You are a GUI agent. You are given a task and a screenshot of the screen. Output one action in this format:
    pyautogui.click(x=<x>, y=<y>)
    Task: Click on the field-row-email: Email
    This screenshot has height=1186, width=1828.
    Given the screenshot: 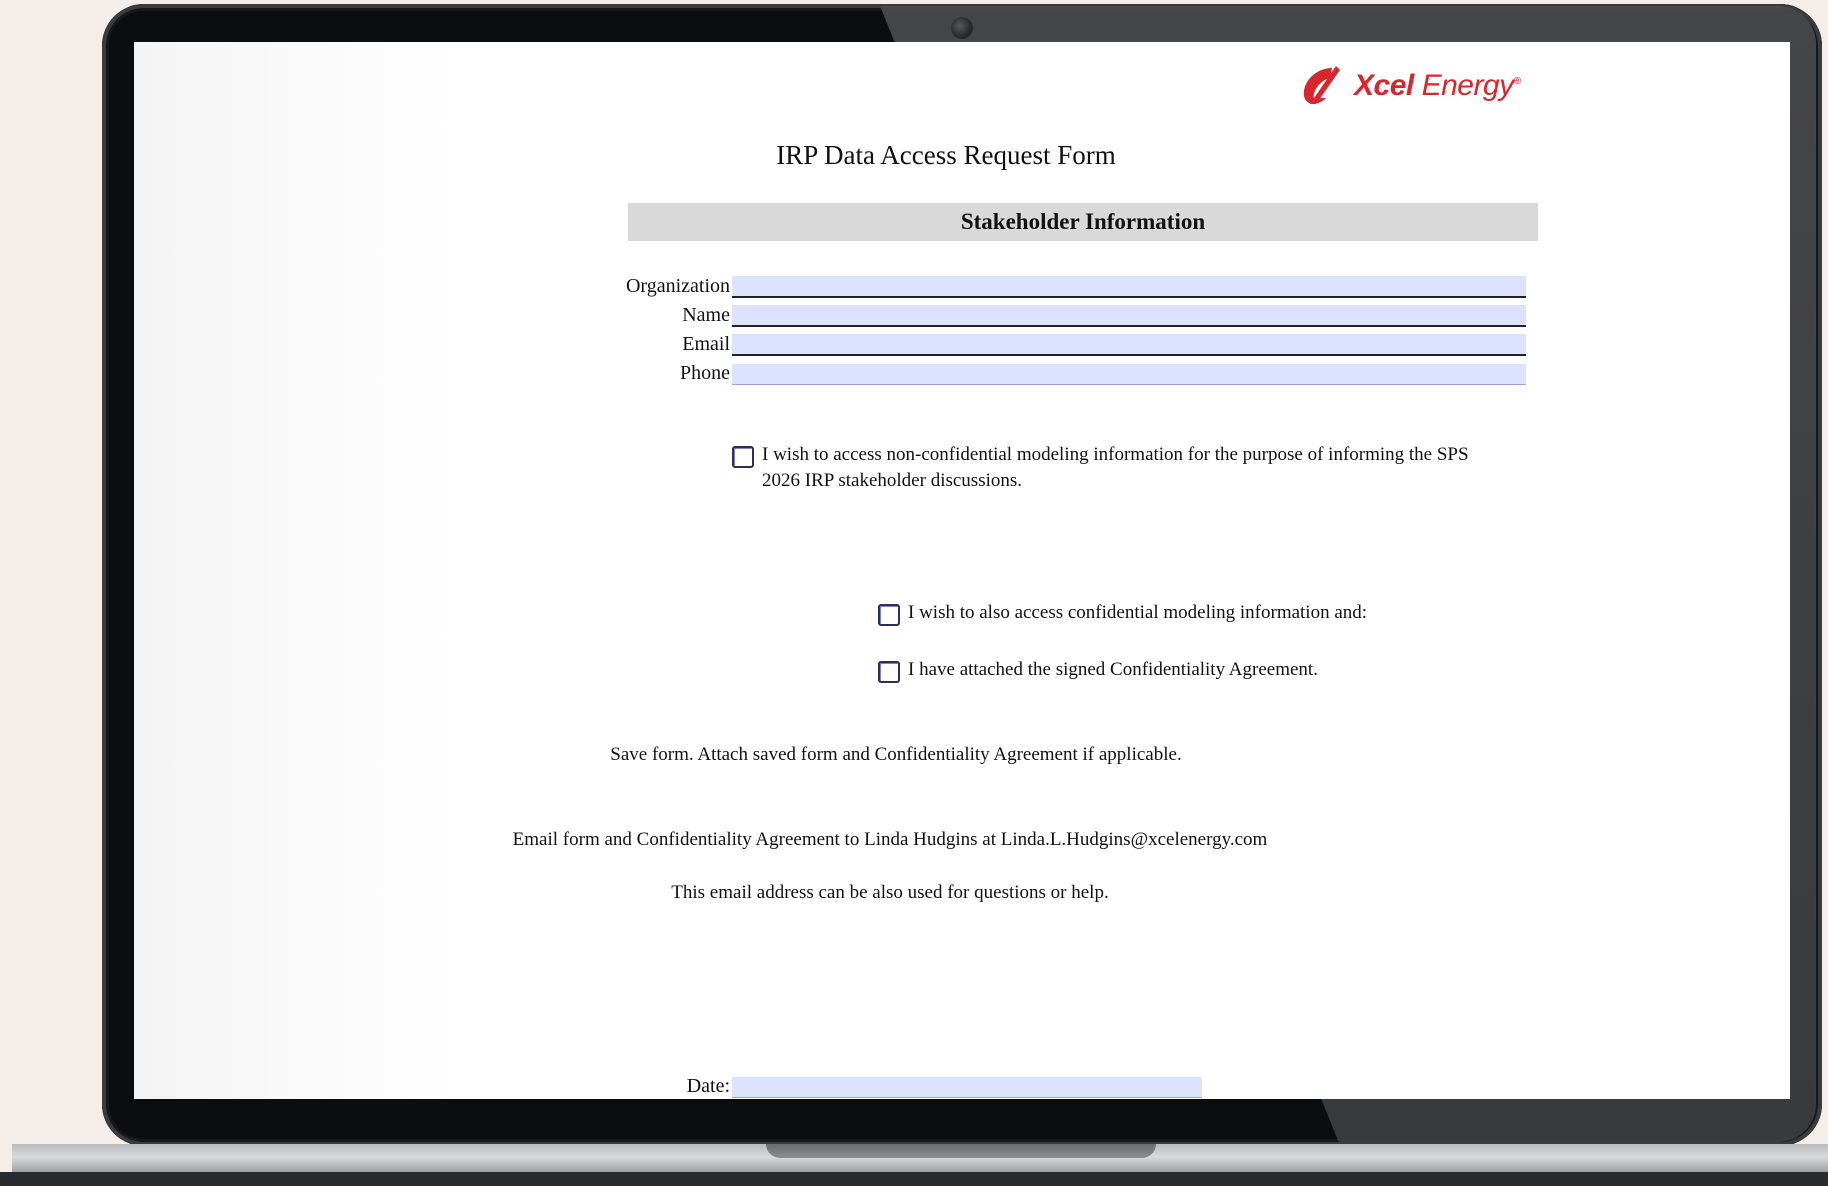 What is the action you would take?
    pyautogui.click(x=990, y=343)
    